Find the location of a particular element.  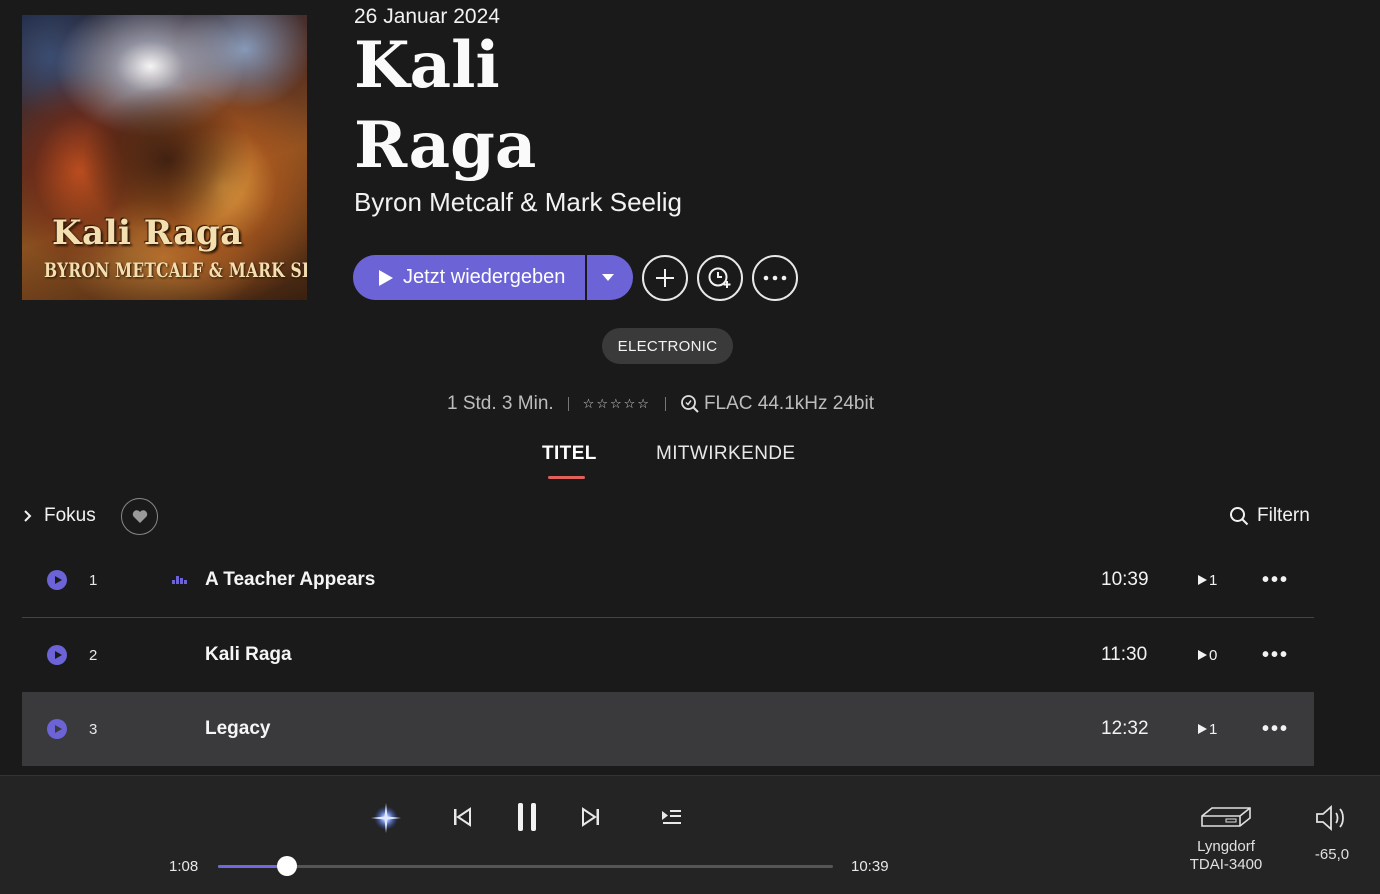

device-name-line2: TDAI-3400 is located at coordinates (1226, 864).